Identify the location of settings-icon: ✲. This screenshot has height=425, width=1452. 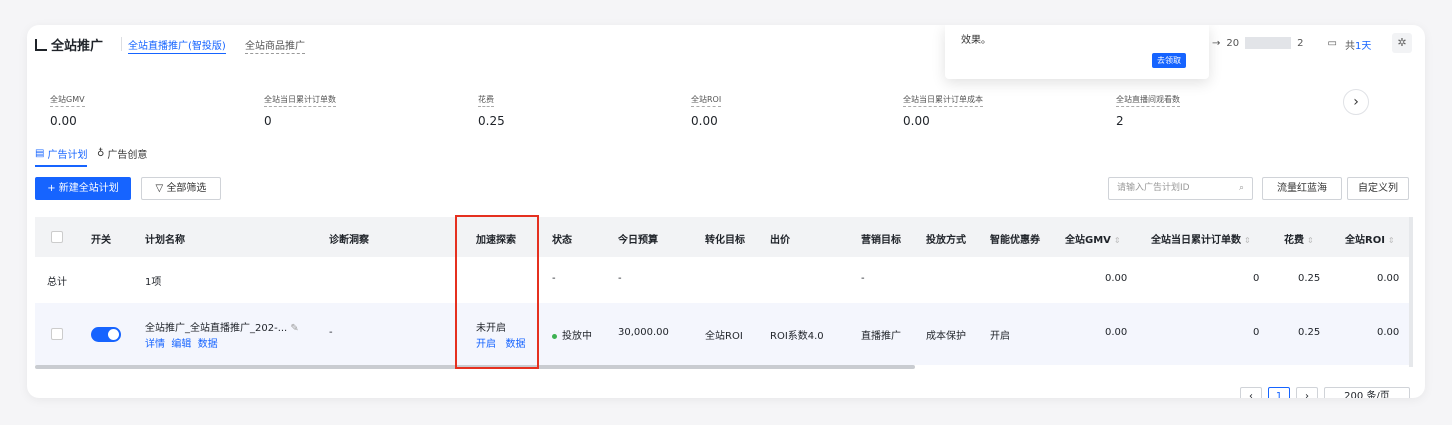
(1402, 43).